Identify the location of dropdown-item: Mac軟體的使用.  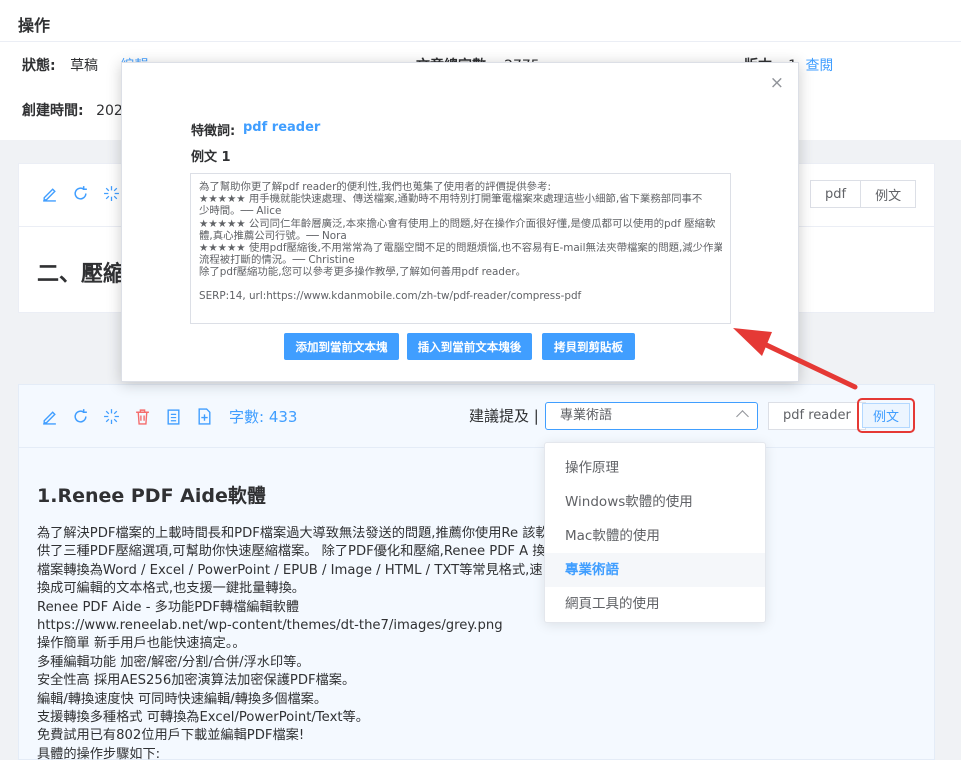
(655, 536).